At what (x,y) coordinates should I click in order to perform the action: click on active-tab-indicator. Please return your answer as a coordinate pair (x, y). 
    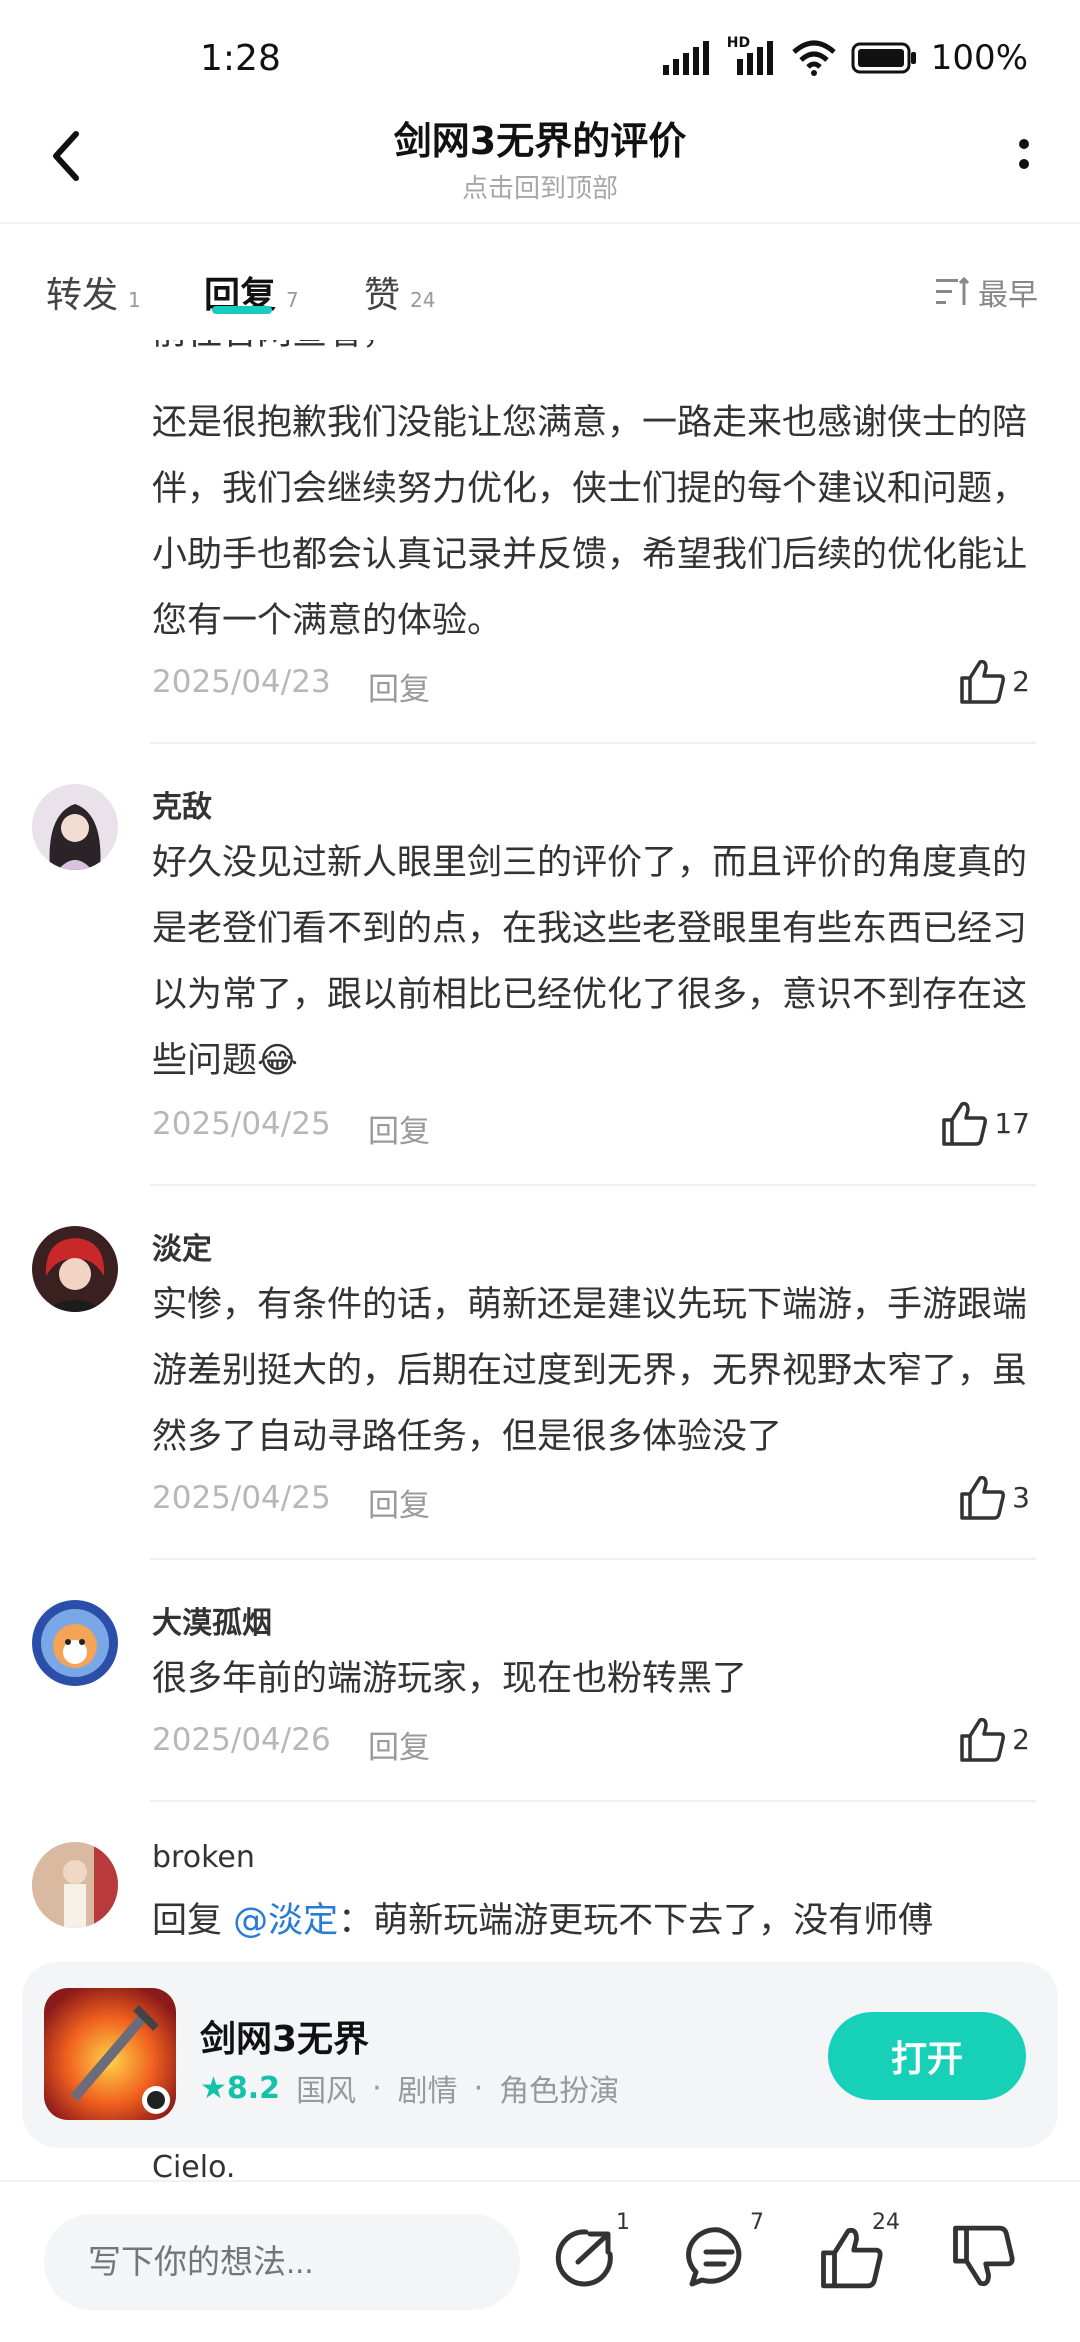
    Looking at the image, I should click on (242, 310).